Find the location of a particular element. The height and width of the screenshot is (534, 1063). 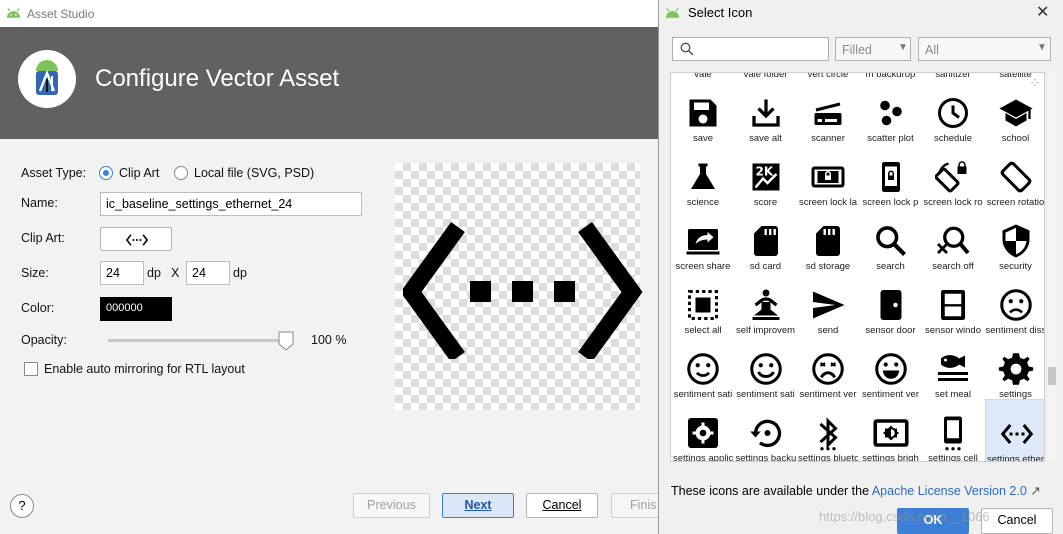

opacity-value: 100 % is located at coordinates (329, 340).